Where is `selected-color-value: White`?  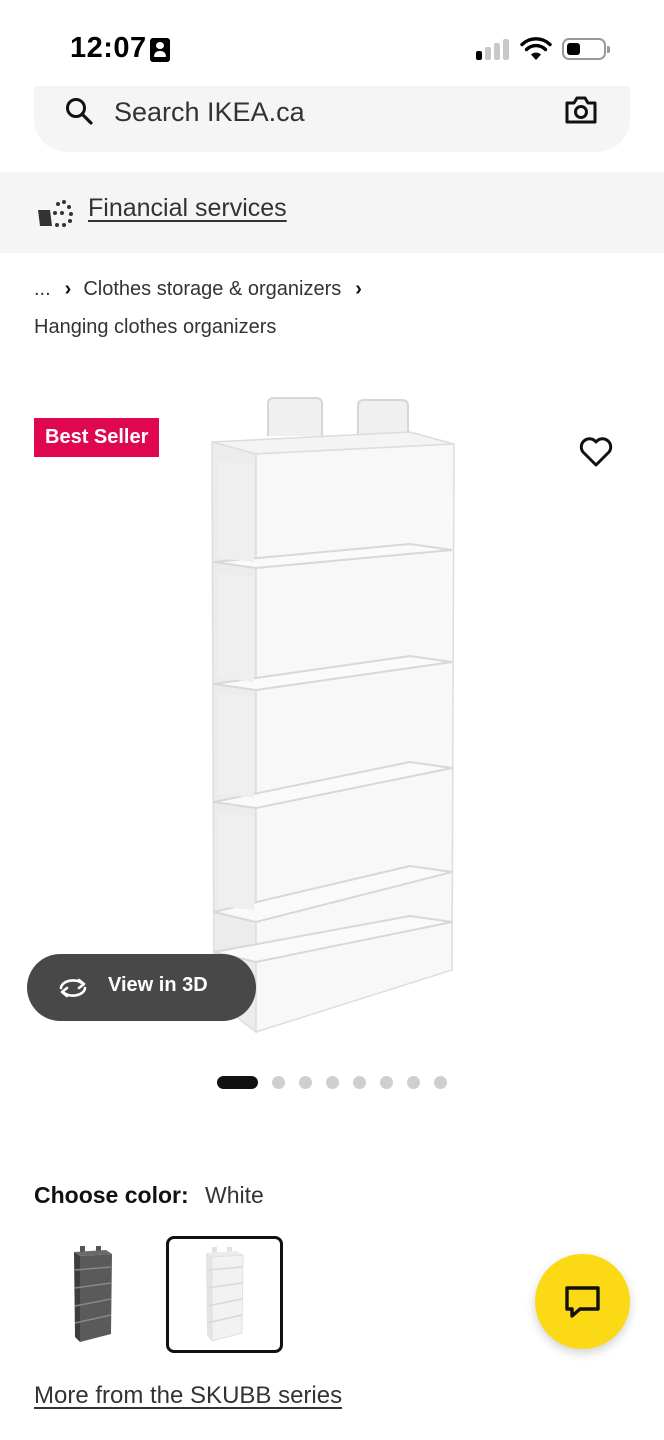
selected-color-value: White is located at coordinates (234, 1195).